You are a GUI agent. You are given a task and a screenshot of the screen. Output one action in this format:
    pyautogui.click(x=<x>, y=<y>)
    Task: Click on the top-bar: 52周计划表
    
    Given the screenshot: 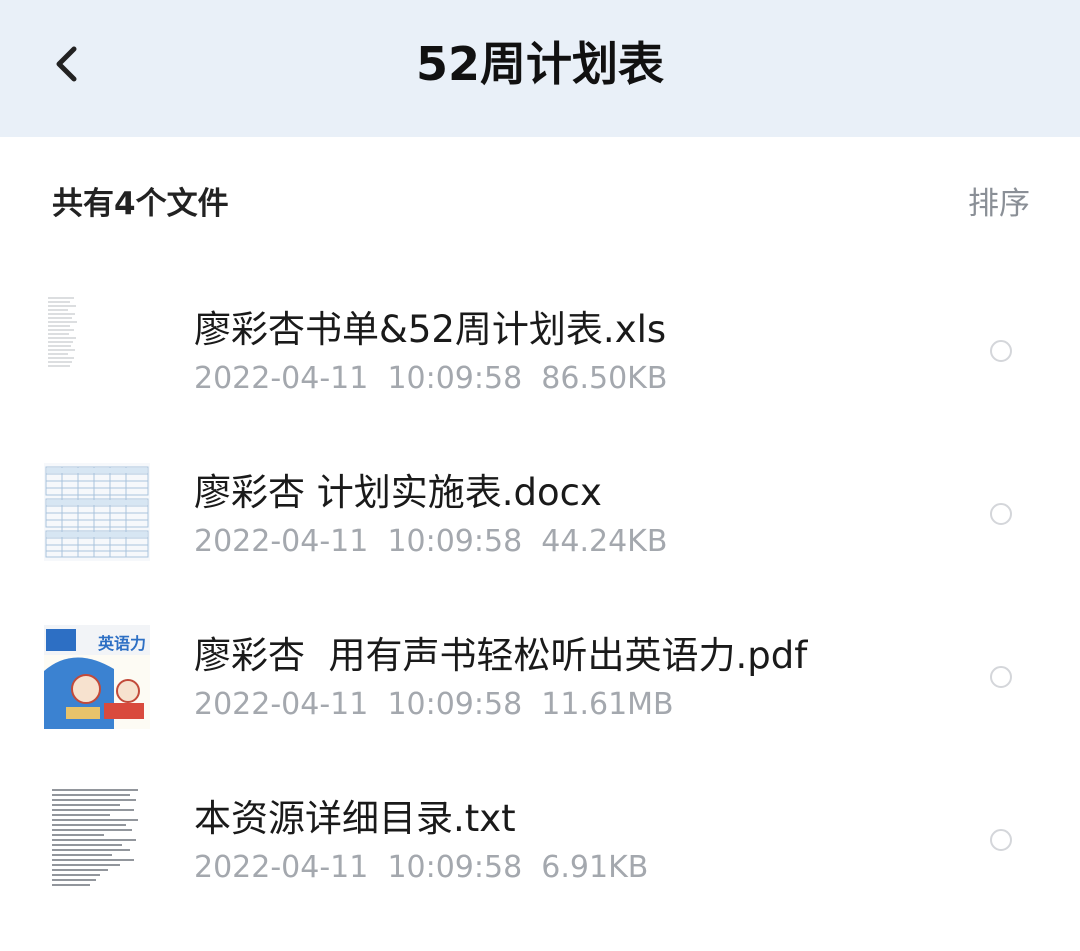 What is the action you would take?
    pyautogui.click(x=540, y=68)
    